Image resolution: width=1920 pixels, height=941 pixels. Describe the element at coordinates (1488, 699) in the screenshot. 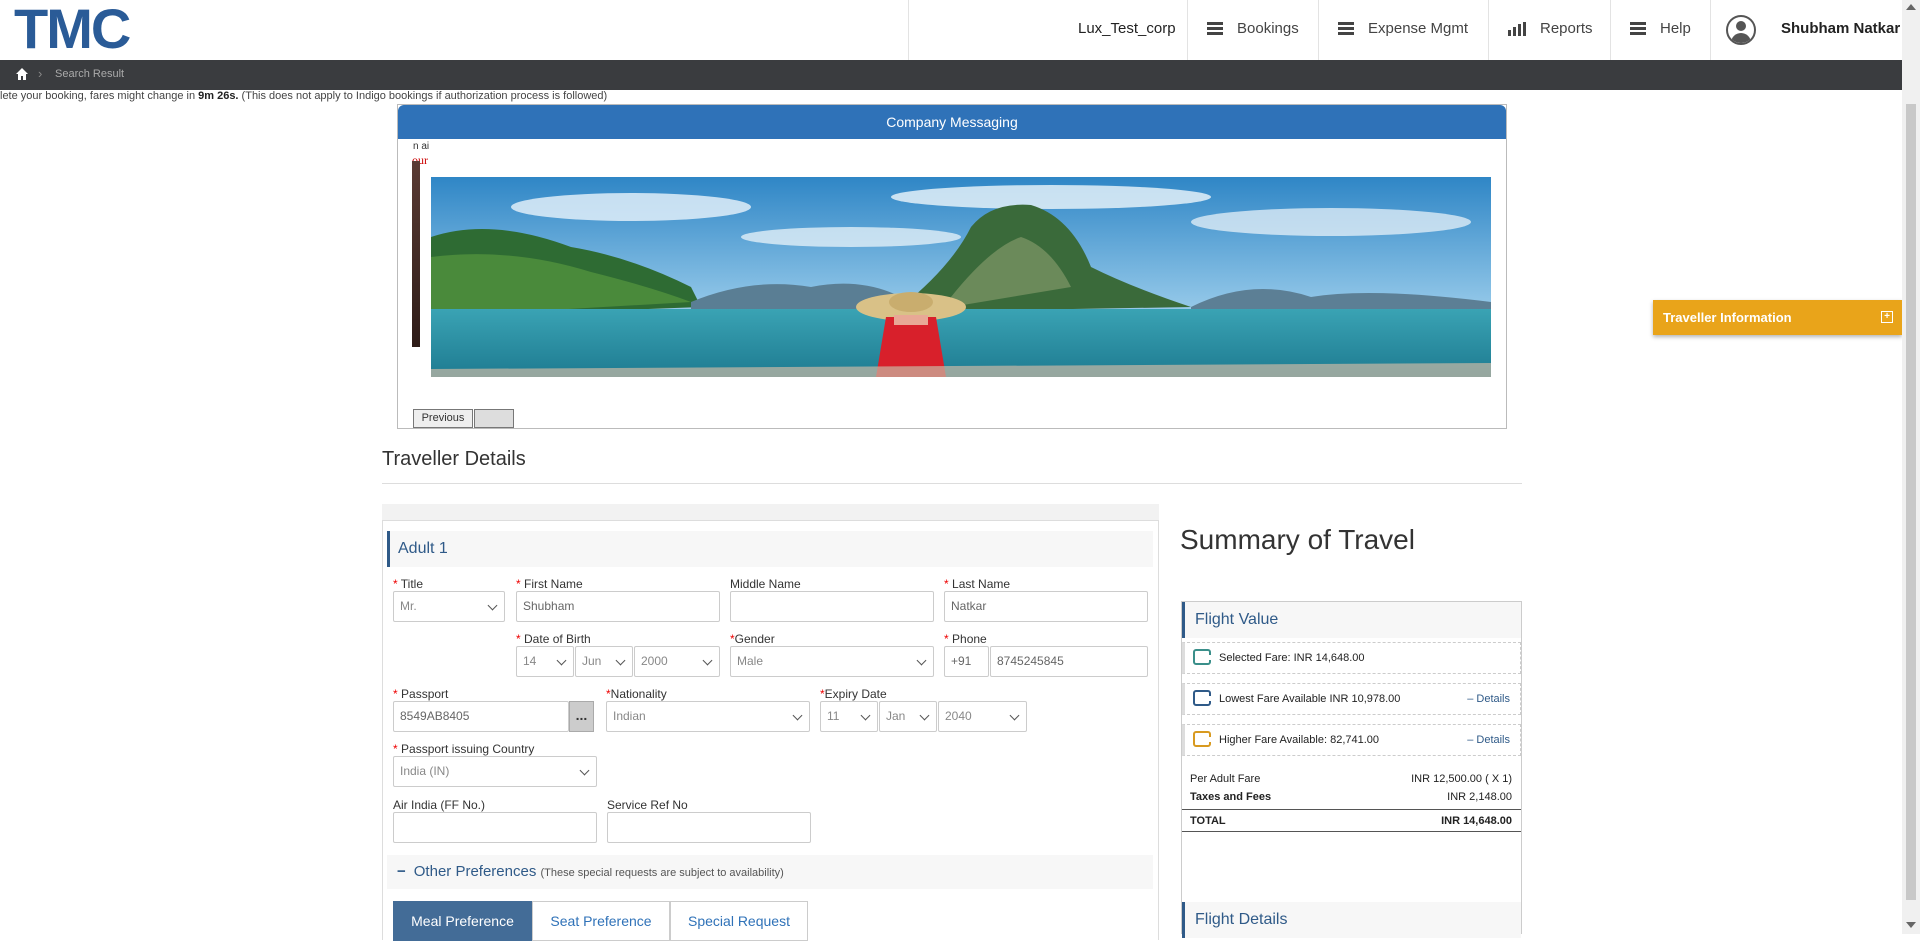

I see `lowest-fare-details-link: – Details` at that location.